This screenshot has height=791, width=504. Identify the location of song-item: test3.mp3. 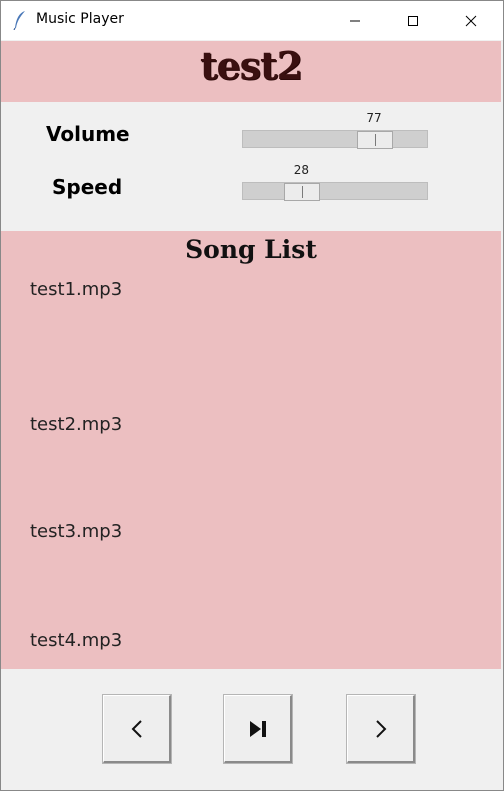
(76, 531).